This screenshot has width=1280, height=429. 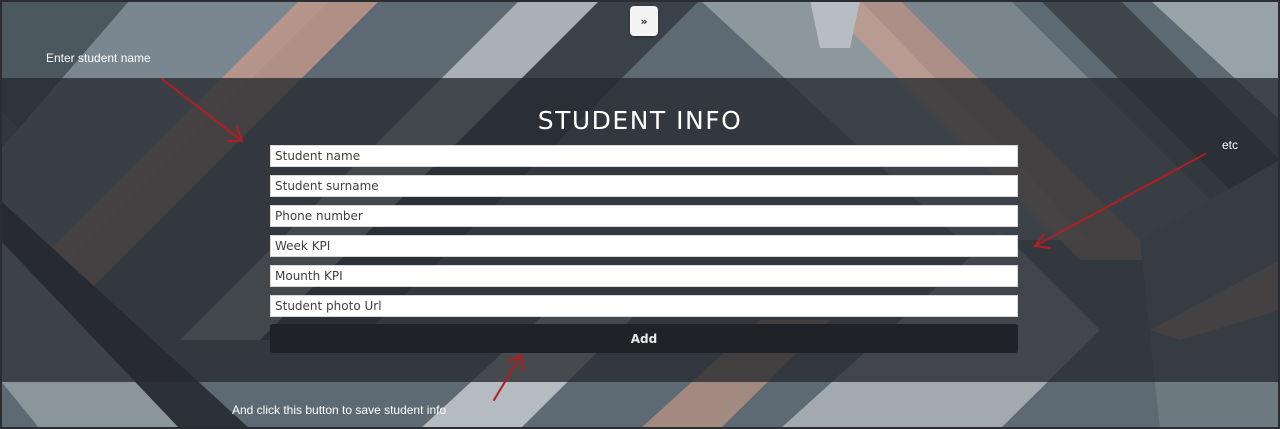 I want to click on annotation-etc: etc, so click(x=1230, y=145).